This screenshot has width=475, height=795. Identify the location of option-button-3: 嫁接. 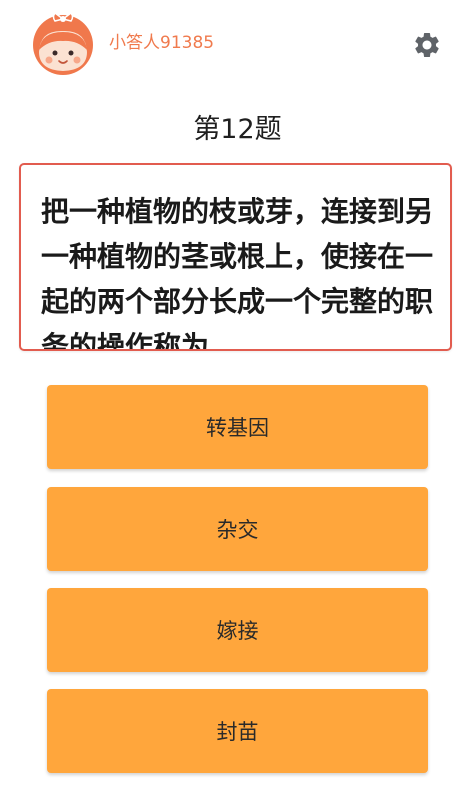
(237, 630).